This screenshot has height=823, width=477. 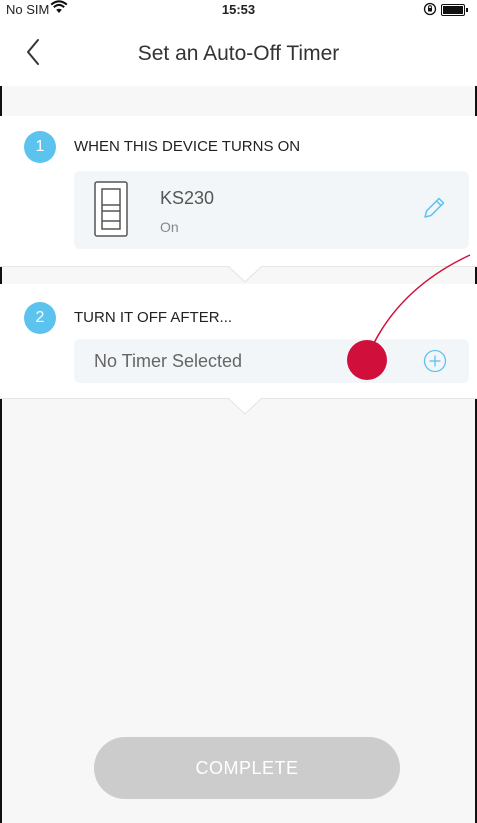 I want to click on timer-selector: No Timer Selected, so click(x=271, y=361).